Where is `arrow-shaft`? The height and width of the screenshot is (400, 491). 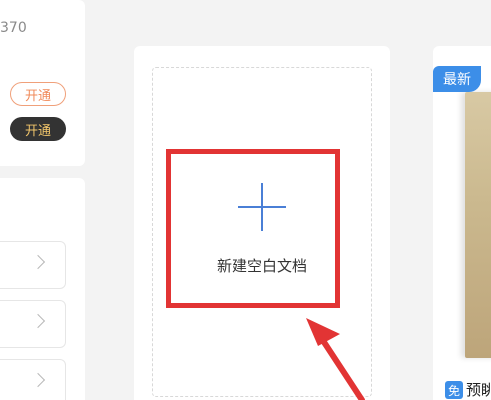 arrow-shaft is located at coordinates (341, 366).